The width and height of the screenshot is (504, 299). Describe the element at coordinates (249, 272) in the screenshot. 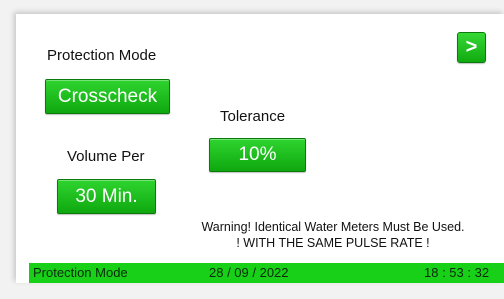

I see `status-date: 28 / 09 / 2022` at that location.